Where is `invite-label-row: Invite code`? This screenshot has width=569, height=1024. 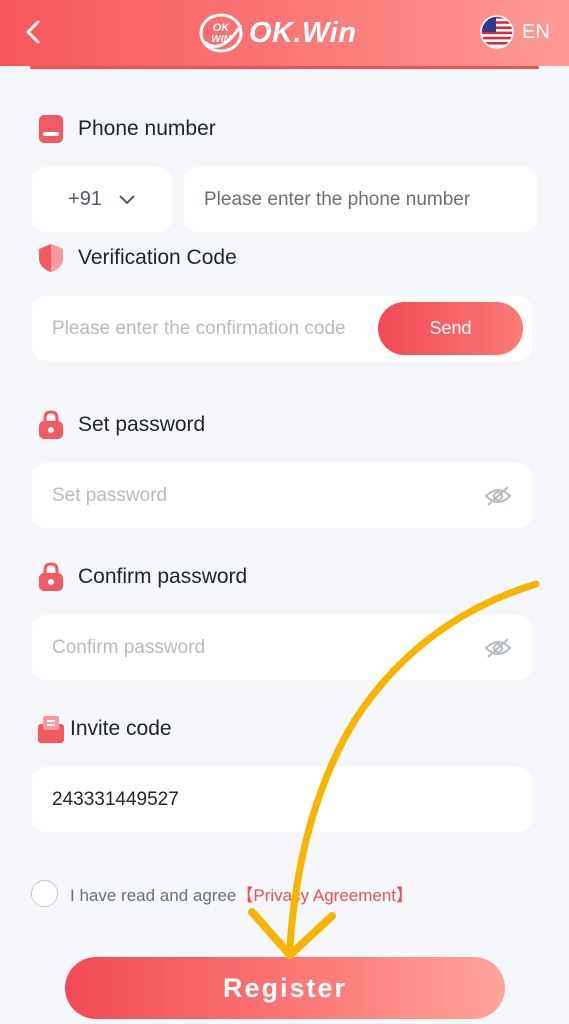 invite-label-row: Invite code is located at coordinates (104, 729).